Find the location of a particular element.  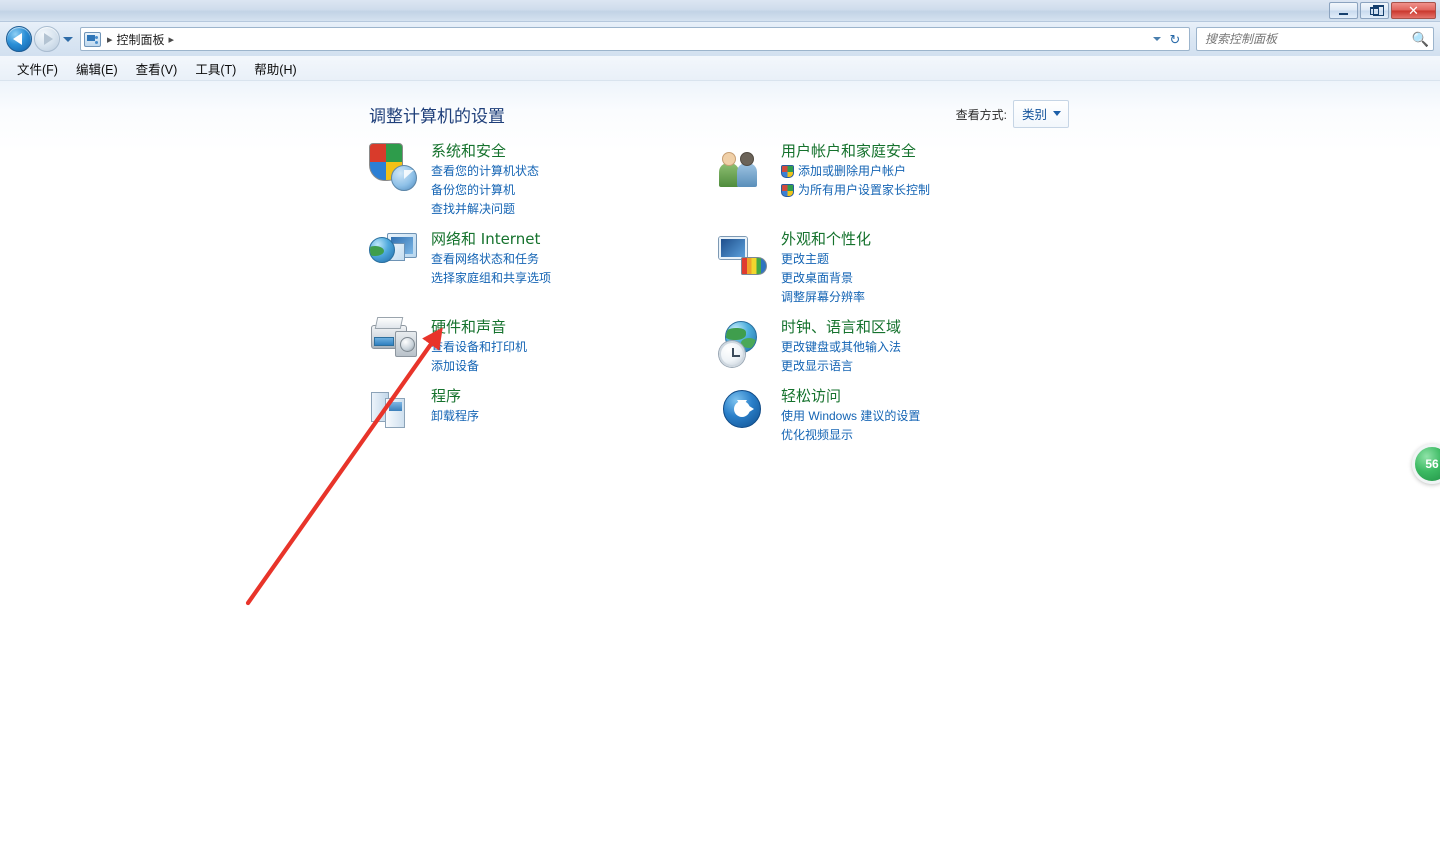

link-label: 查看设备和打印机 is located at coordinates (479, 347).